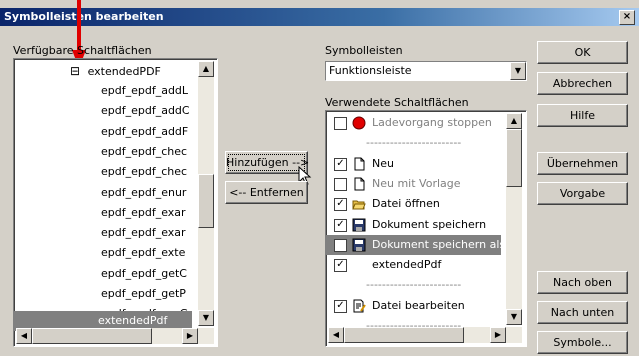 This screenshot has width=639, height=356. I want to click on title-bar: Symbolleisten bearbeiten ×, so click(319, 17).